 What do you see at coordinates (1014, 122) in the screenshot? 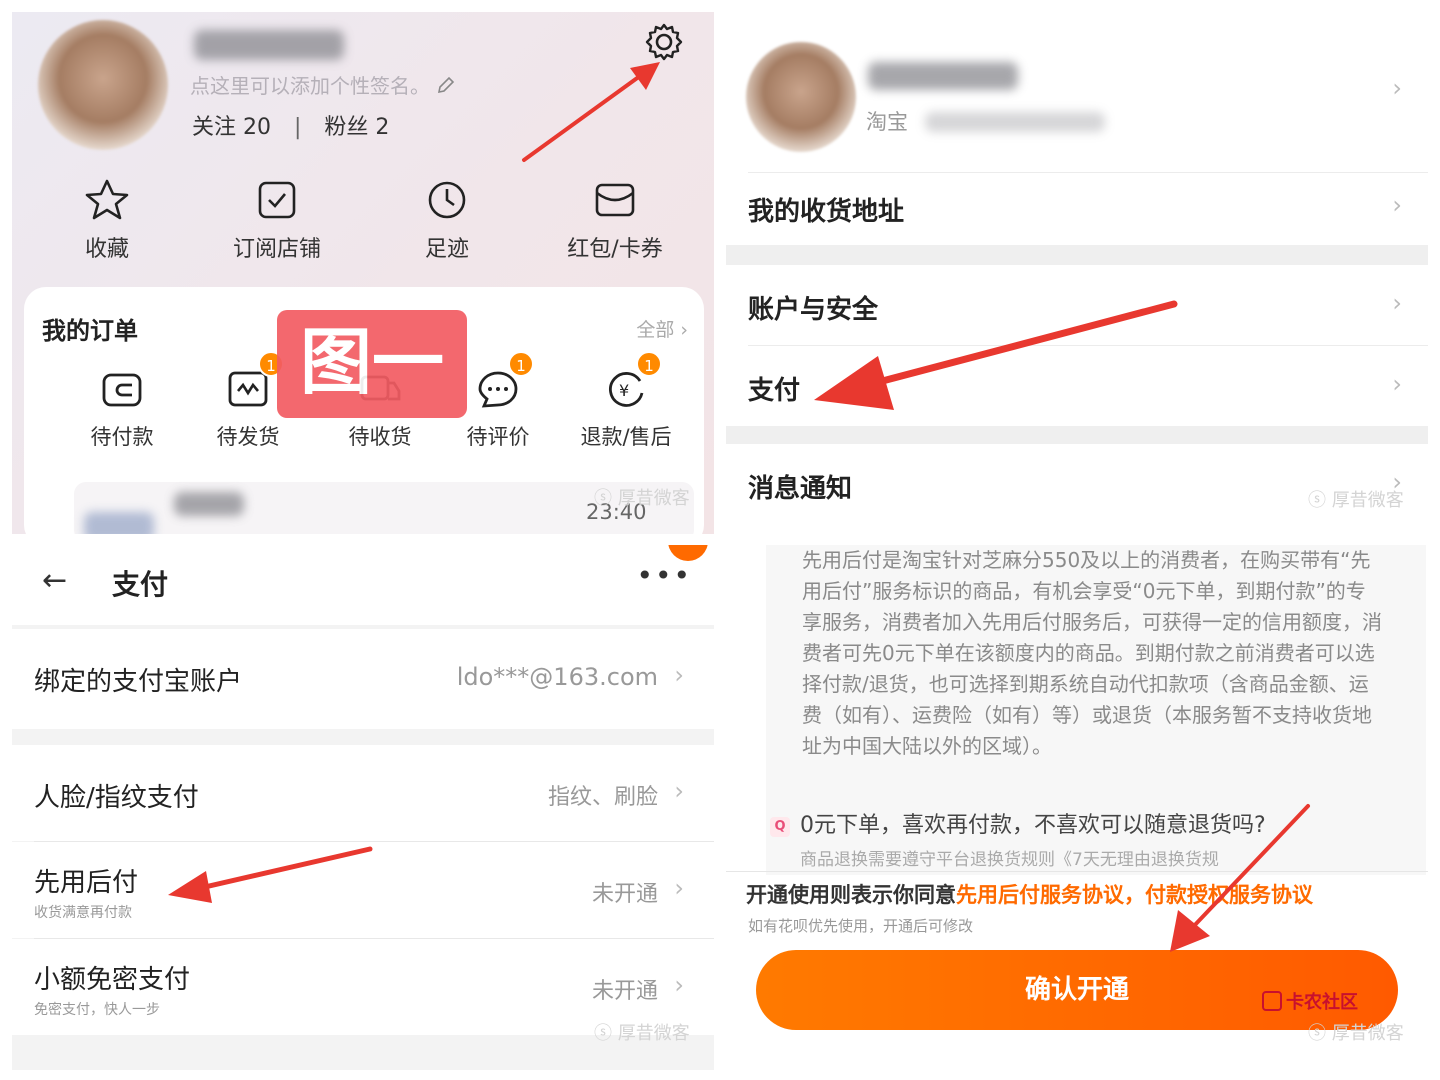
I see `account-name-blurred` at bounding box center [1014, 122].